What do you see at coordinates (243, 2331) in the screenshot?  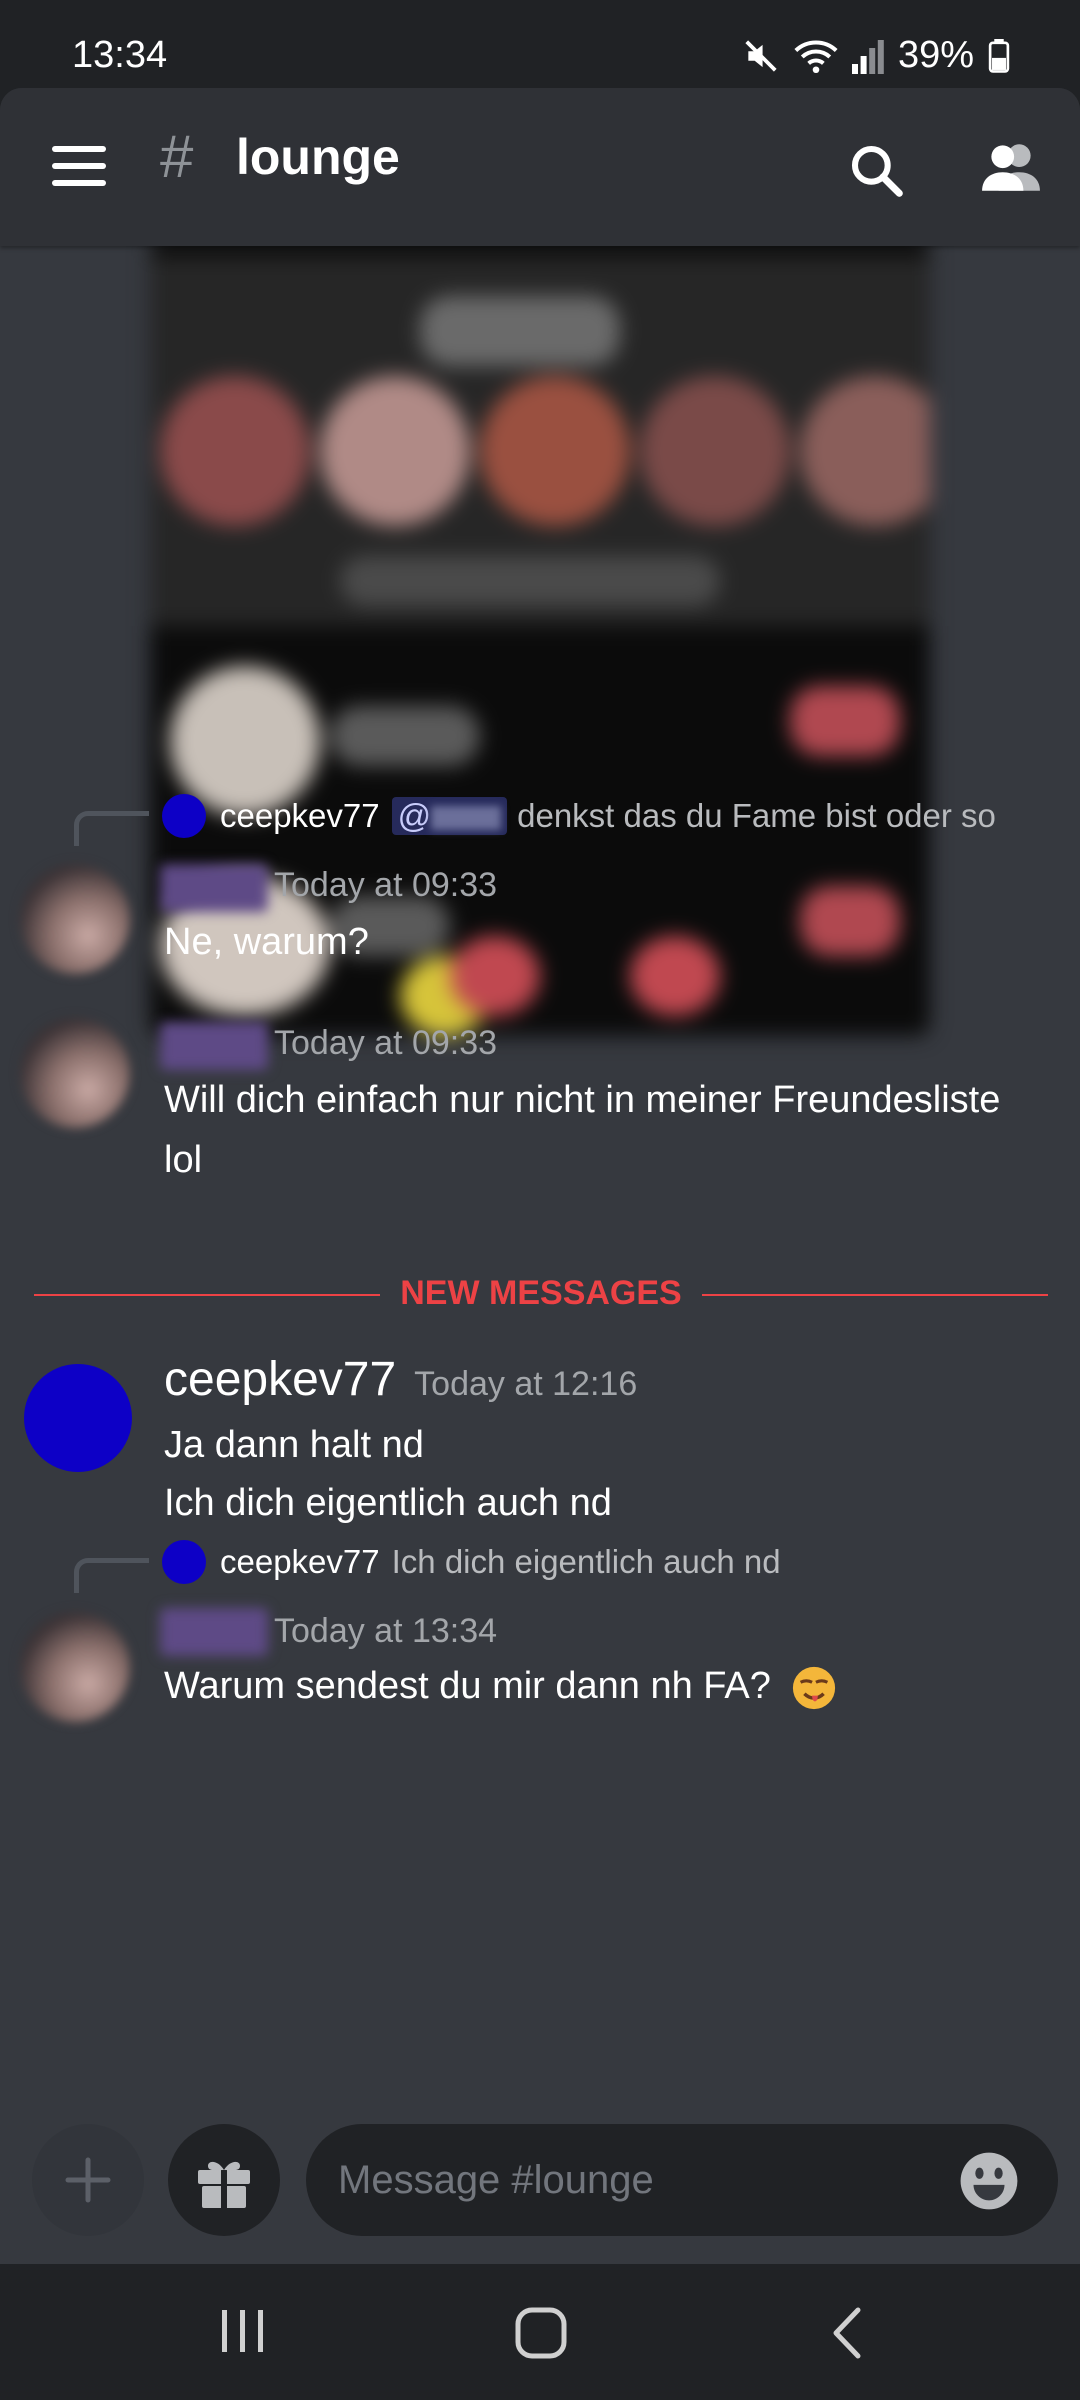 I see `recent-apps-icon` at bounding box center [243, 2331].